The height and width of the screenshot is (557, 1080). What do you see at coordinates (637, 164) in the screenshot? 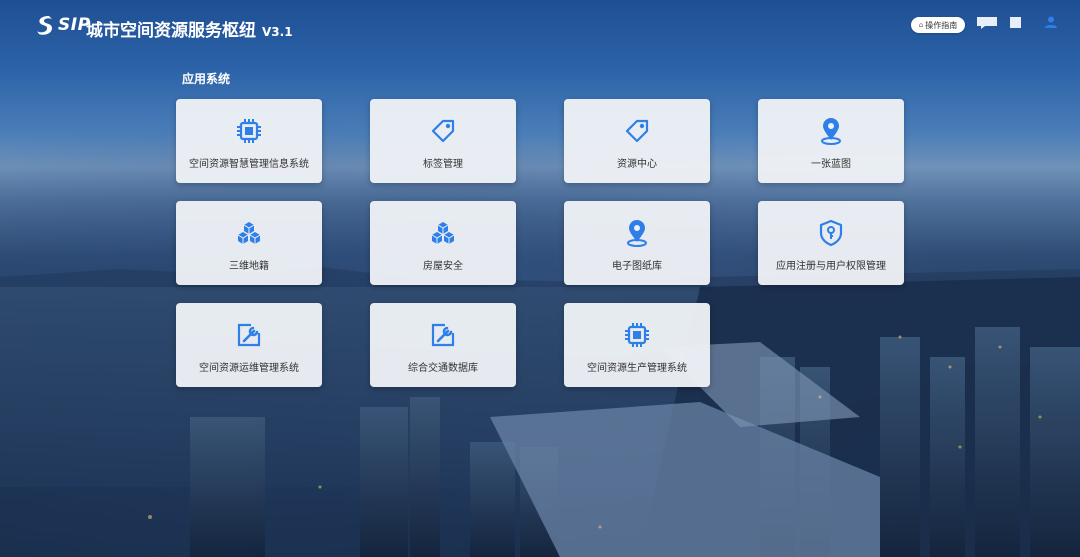
I see `app-tile-label: 资源中心` at bounding box center [637, 164].